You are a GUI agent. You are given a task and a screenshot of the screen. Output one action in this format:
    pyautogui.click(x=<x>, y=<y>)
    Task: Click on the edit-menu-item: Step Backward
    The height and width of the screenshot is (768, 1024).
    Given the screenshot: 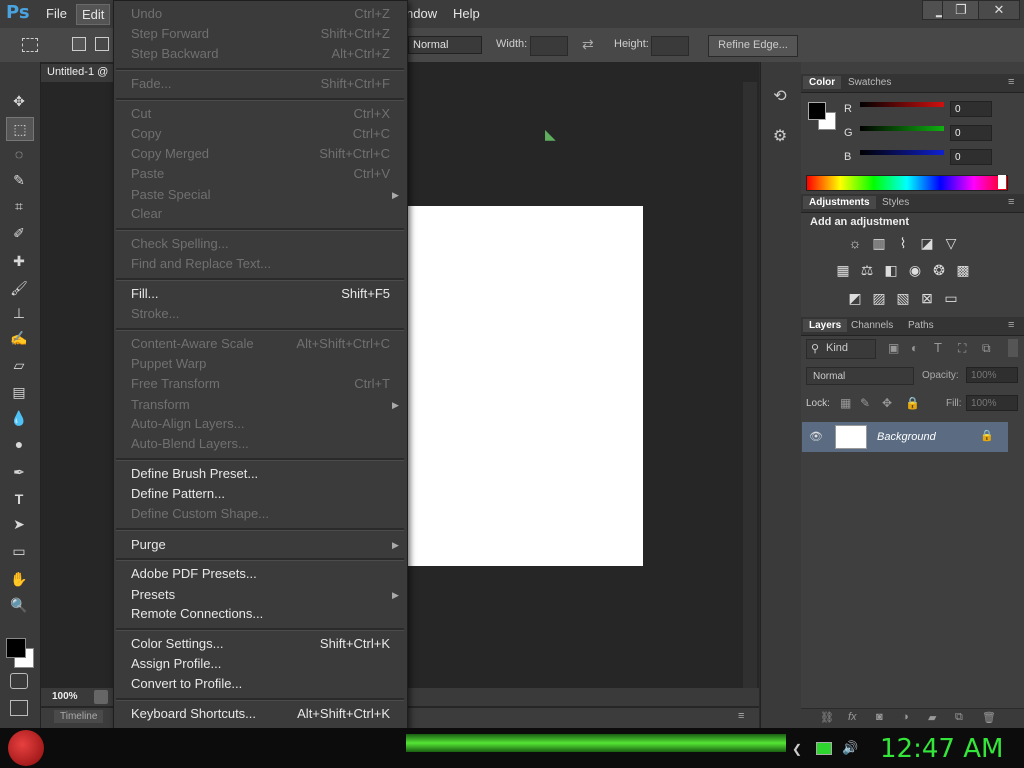 What is the action you would take?
    pyautogui.click(x=174, y=53)
    